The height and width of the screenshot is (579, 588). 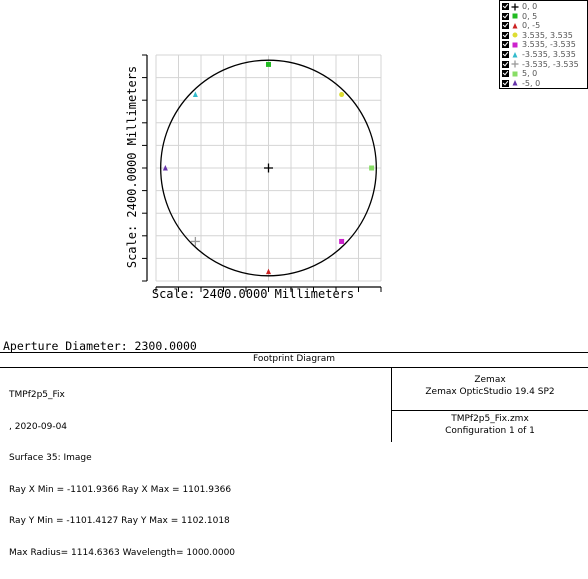 I want to click on legend-label: 5, 0, so click(x=530, y=74).